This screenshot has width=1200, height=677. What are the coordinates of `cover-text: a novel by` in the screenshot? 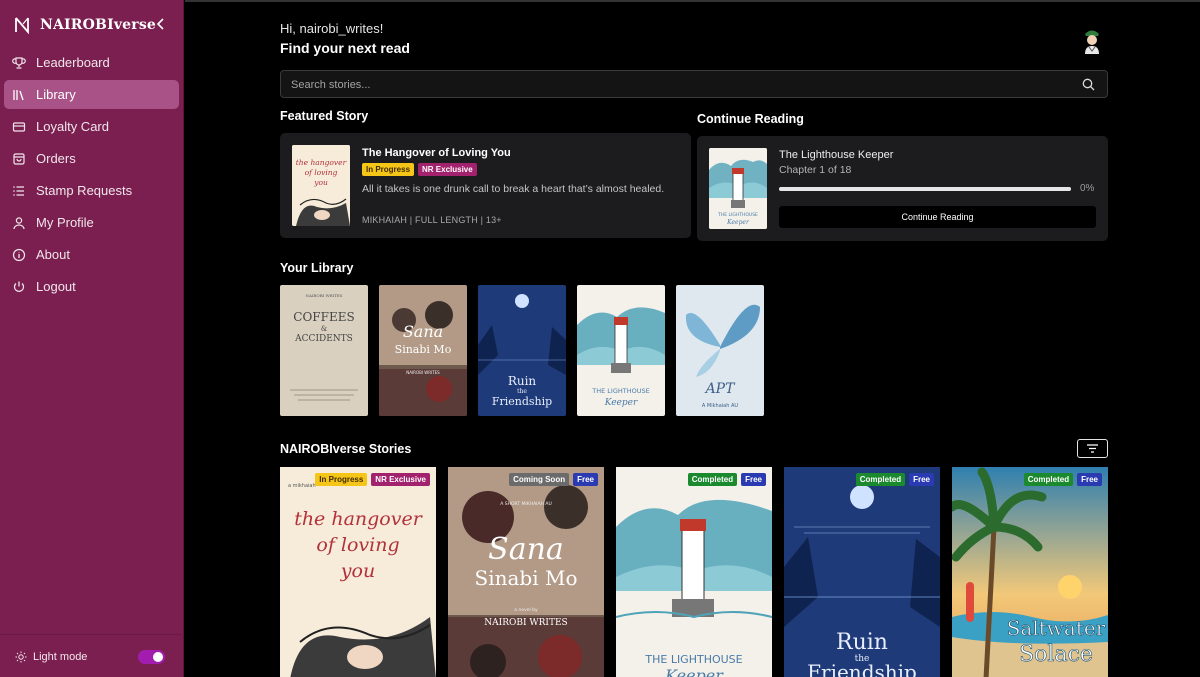 It's located at (526, 610).